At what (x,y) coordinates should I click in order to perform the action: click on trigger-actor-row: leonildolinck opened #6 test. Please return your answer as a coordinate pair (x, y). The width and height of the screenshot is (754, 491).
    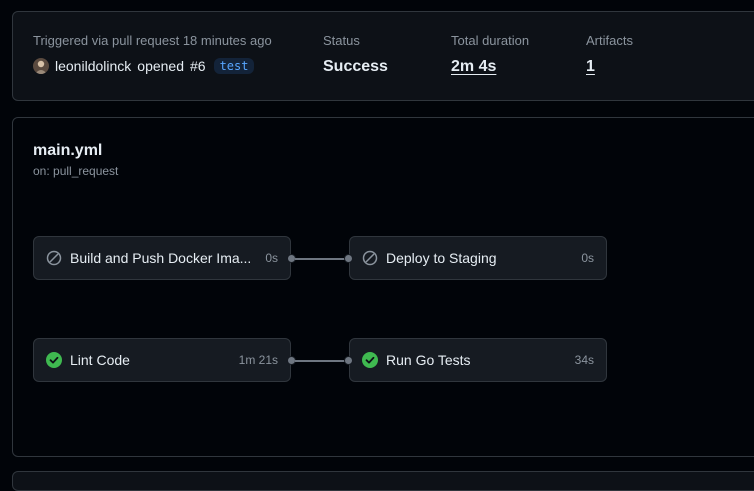
    Looking at the image, I should click on (144, 66).